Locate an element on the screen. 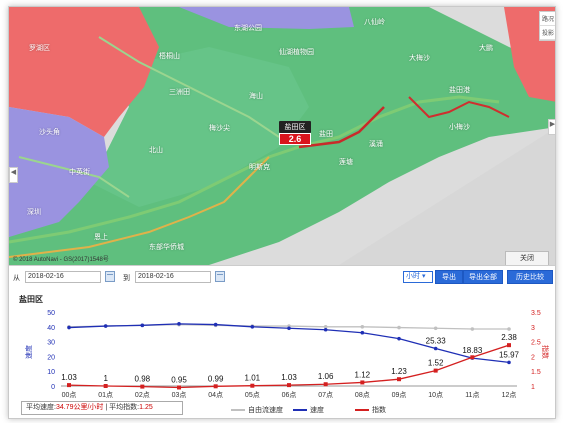 The image size is (564, 423). y-left-tick-label: 20 is located at coordinates (51, 357).